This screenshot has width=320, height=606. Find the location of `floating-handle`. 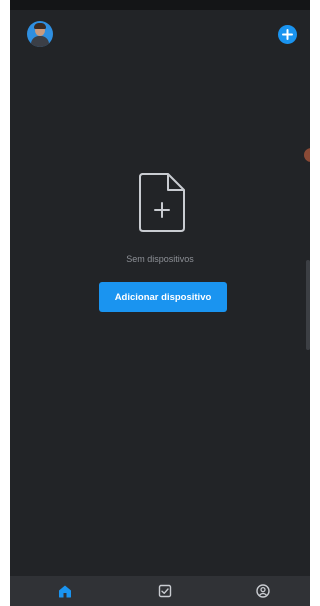

floating-handle is located at coordinates (307, 155).